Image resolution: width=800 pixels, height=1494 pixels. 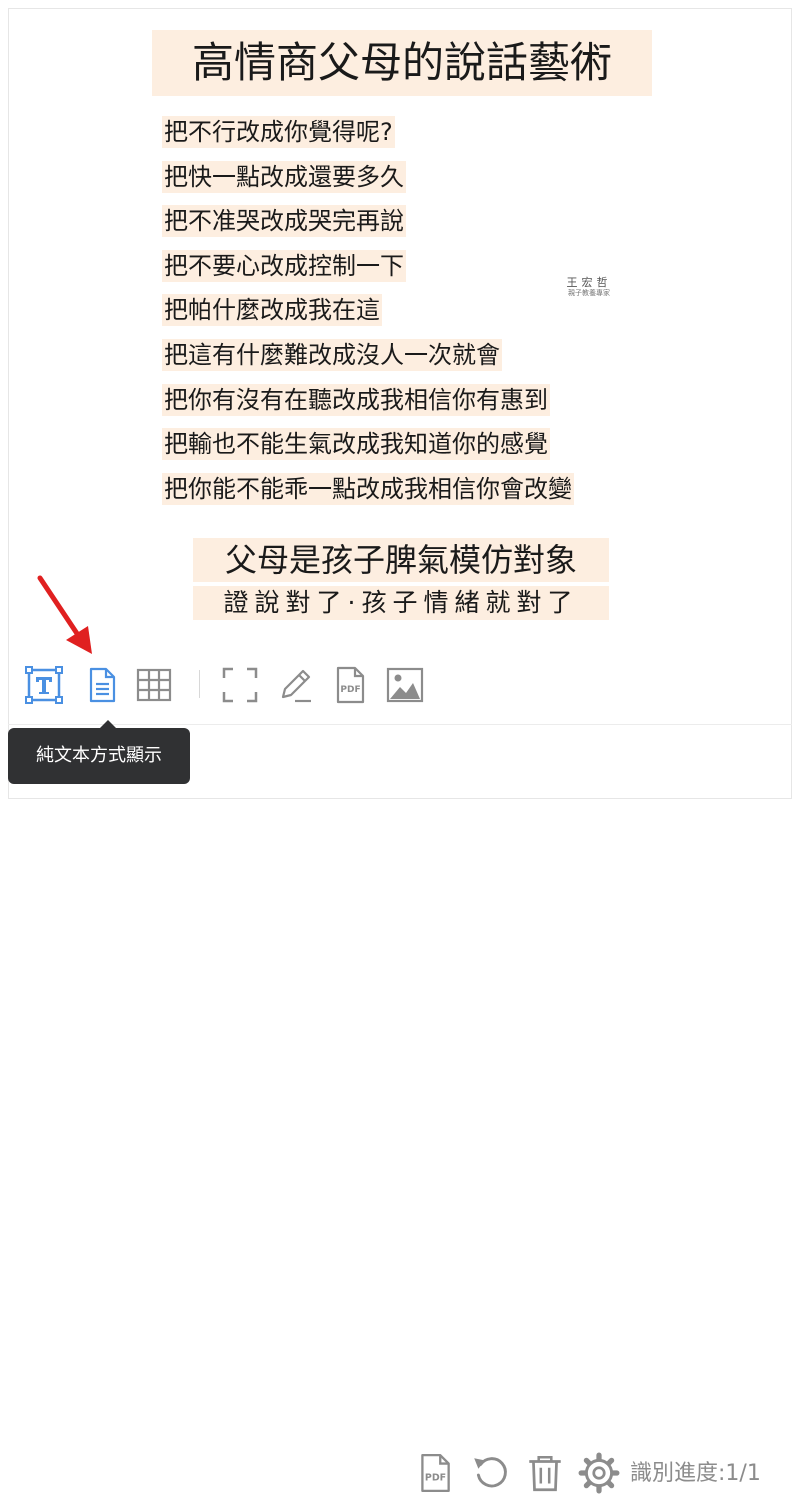 What do you see at coordinates (356, 444) in the screenshot?
I see `document-line: 把輸也不能生氣改成我知道你的感覺` at bounding box center [356, 444].